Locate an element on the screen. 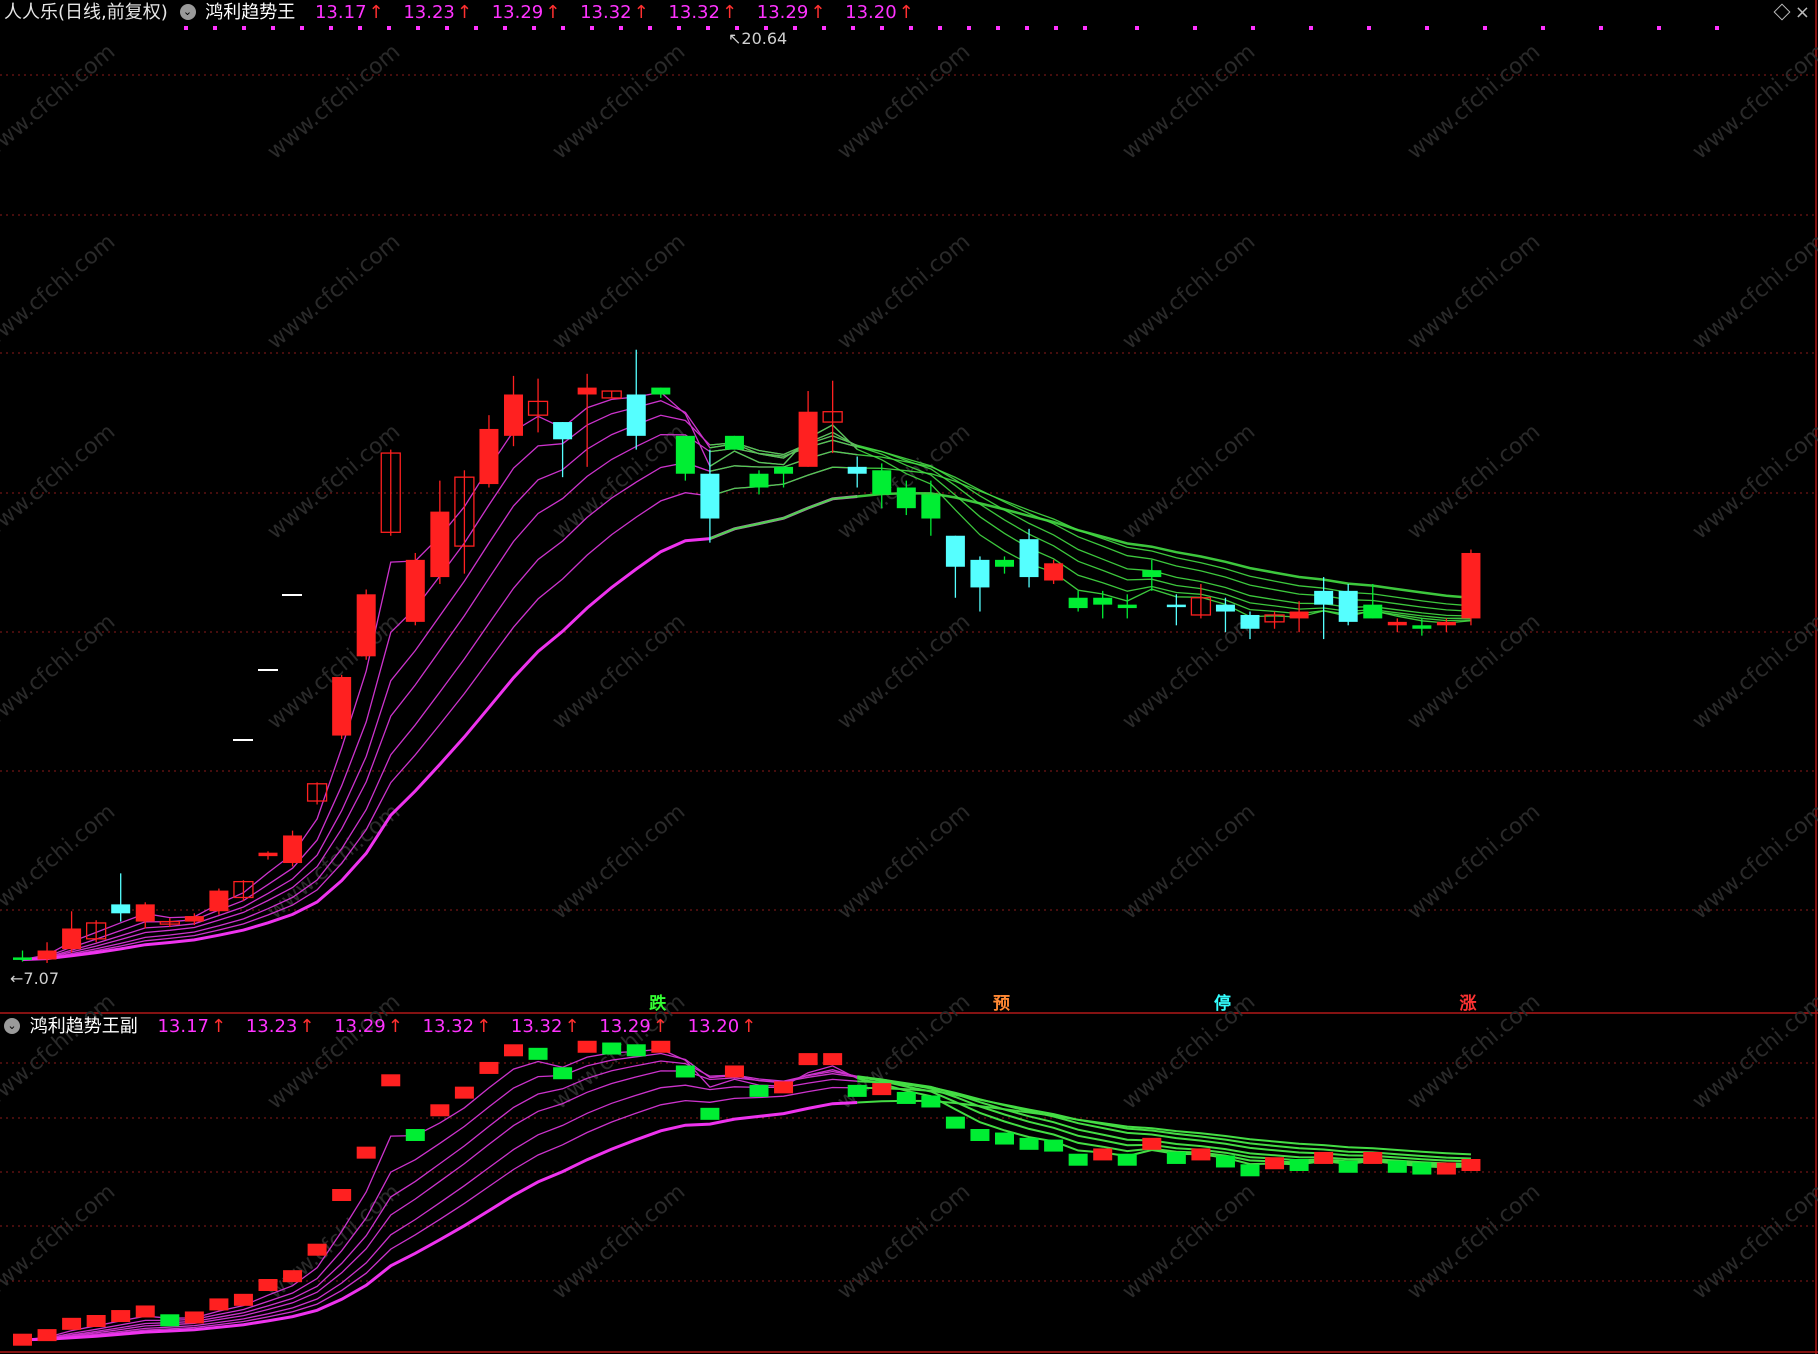 The image size is (1818, 1354). close-icon: × is located at coordinates (1802, 12).